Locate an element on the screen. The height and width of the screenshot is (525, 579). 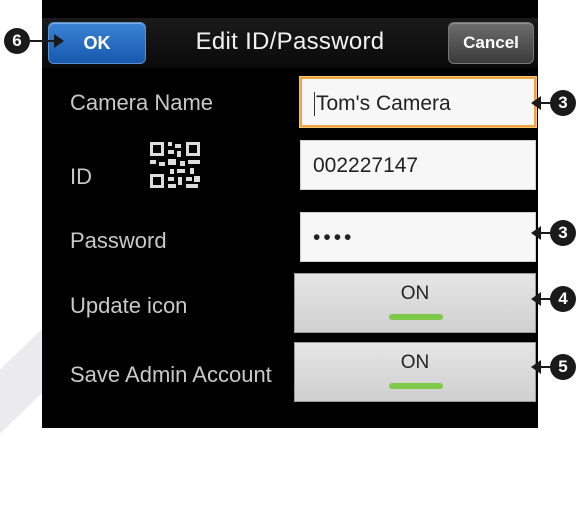
callout-marker: 4 is located at coordinates (563, 299).